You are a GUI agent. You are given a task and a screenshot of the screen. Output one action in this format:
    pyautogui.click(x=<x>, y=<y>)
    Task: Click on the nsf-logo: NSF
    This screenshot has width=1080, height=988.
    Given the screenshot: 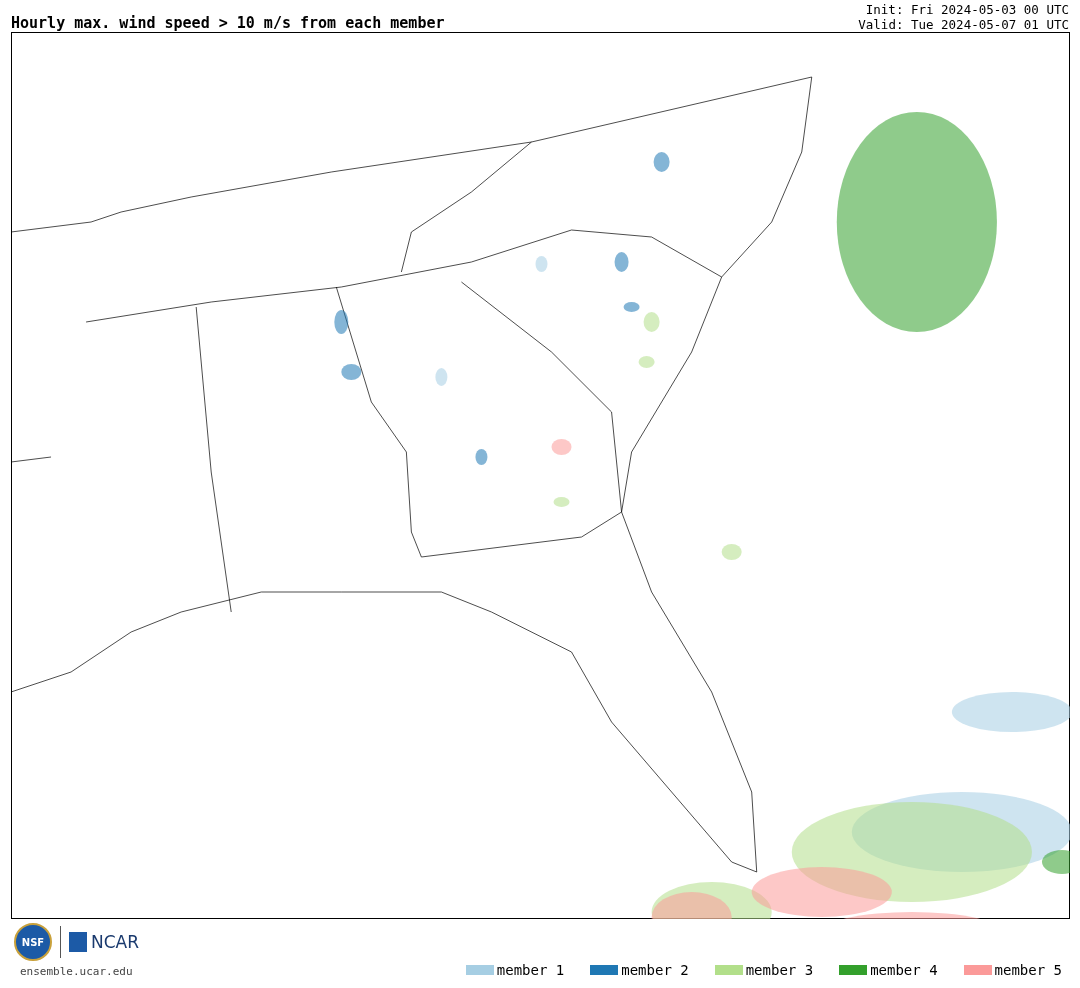 What is the action you would take?
    pyautogui.click(x=33, y=942)
    